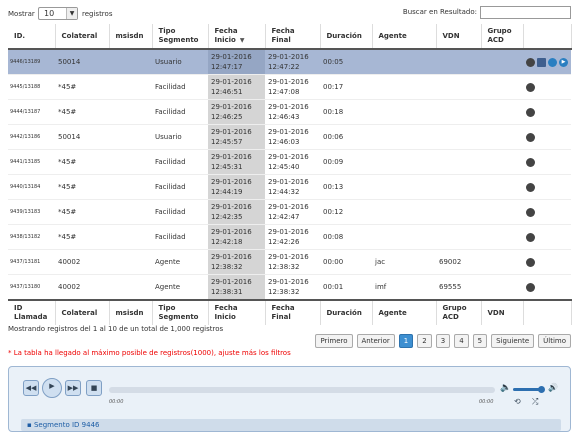  Describe the element at coordinates (73, 388) in the screenshot. I see `forward-button: ▶▶` at that location.